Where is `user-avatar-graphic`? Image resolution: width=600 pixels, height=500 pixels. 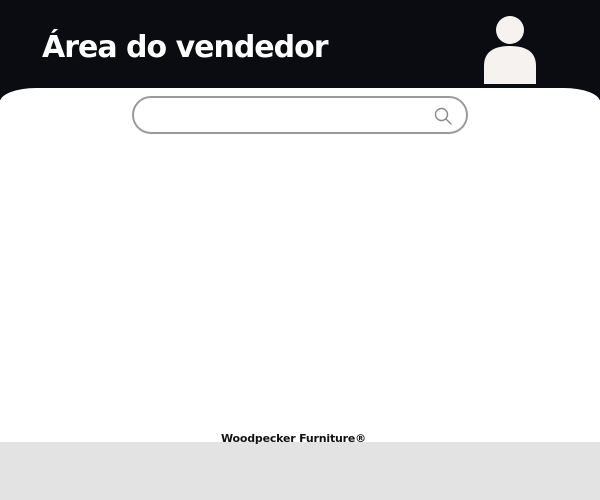 user-avatar-graphic is located at coordinates (510, 50).